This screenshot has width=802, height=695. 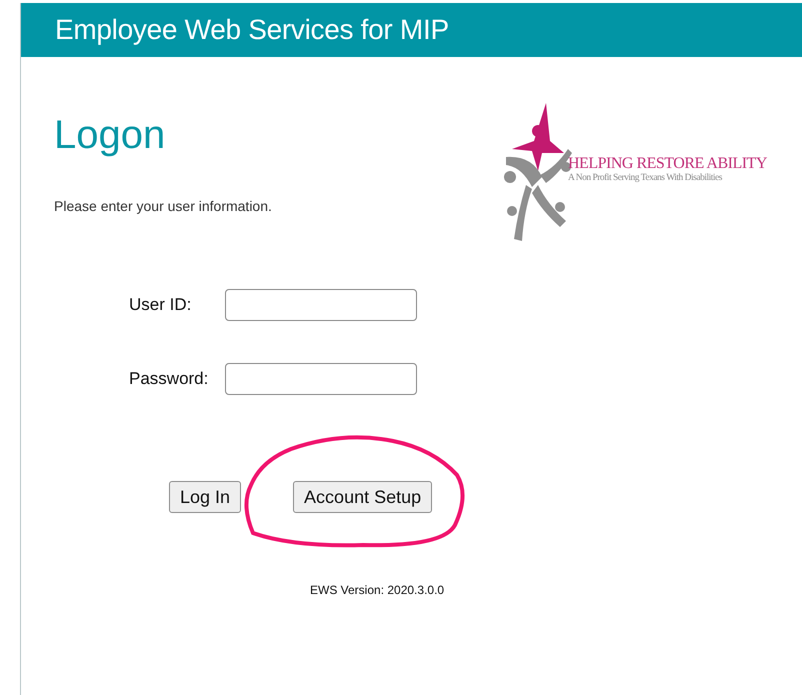 What do you see at coordinates (646, 178) in the screenshot?
I see `logo-tagline: A Non Profit Serving Texans With Disabilities` at bounding box center [646, 178].